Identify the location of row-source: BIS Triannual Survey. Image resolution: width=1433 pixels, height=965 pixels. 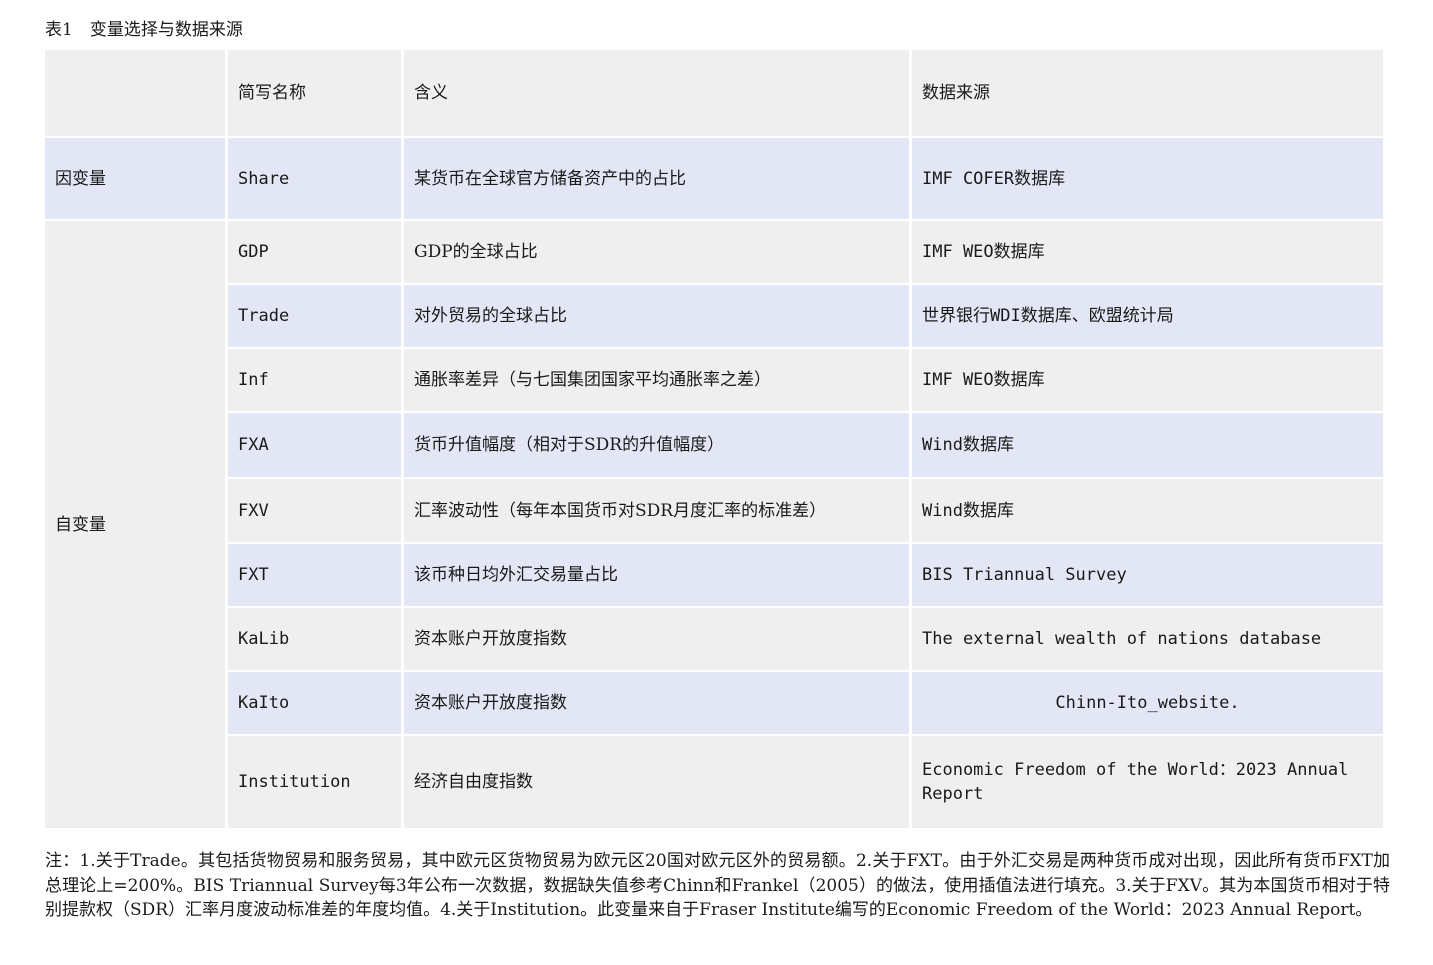
(1147, 576).